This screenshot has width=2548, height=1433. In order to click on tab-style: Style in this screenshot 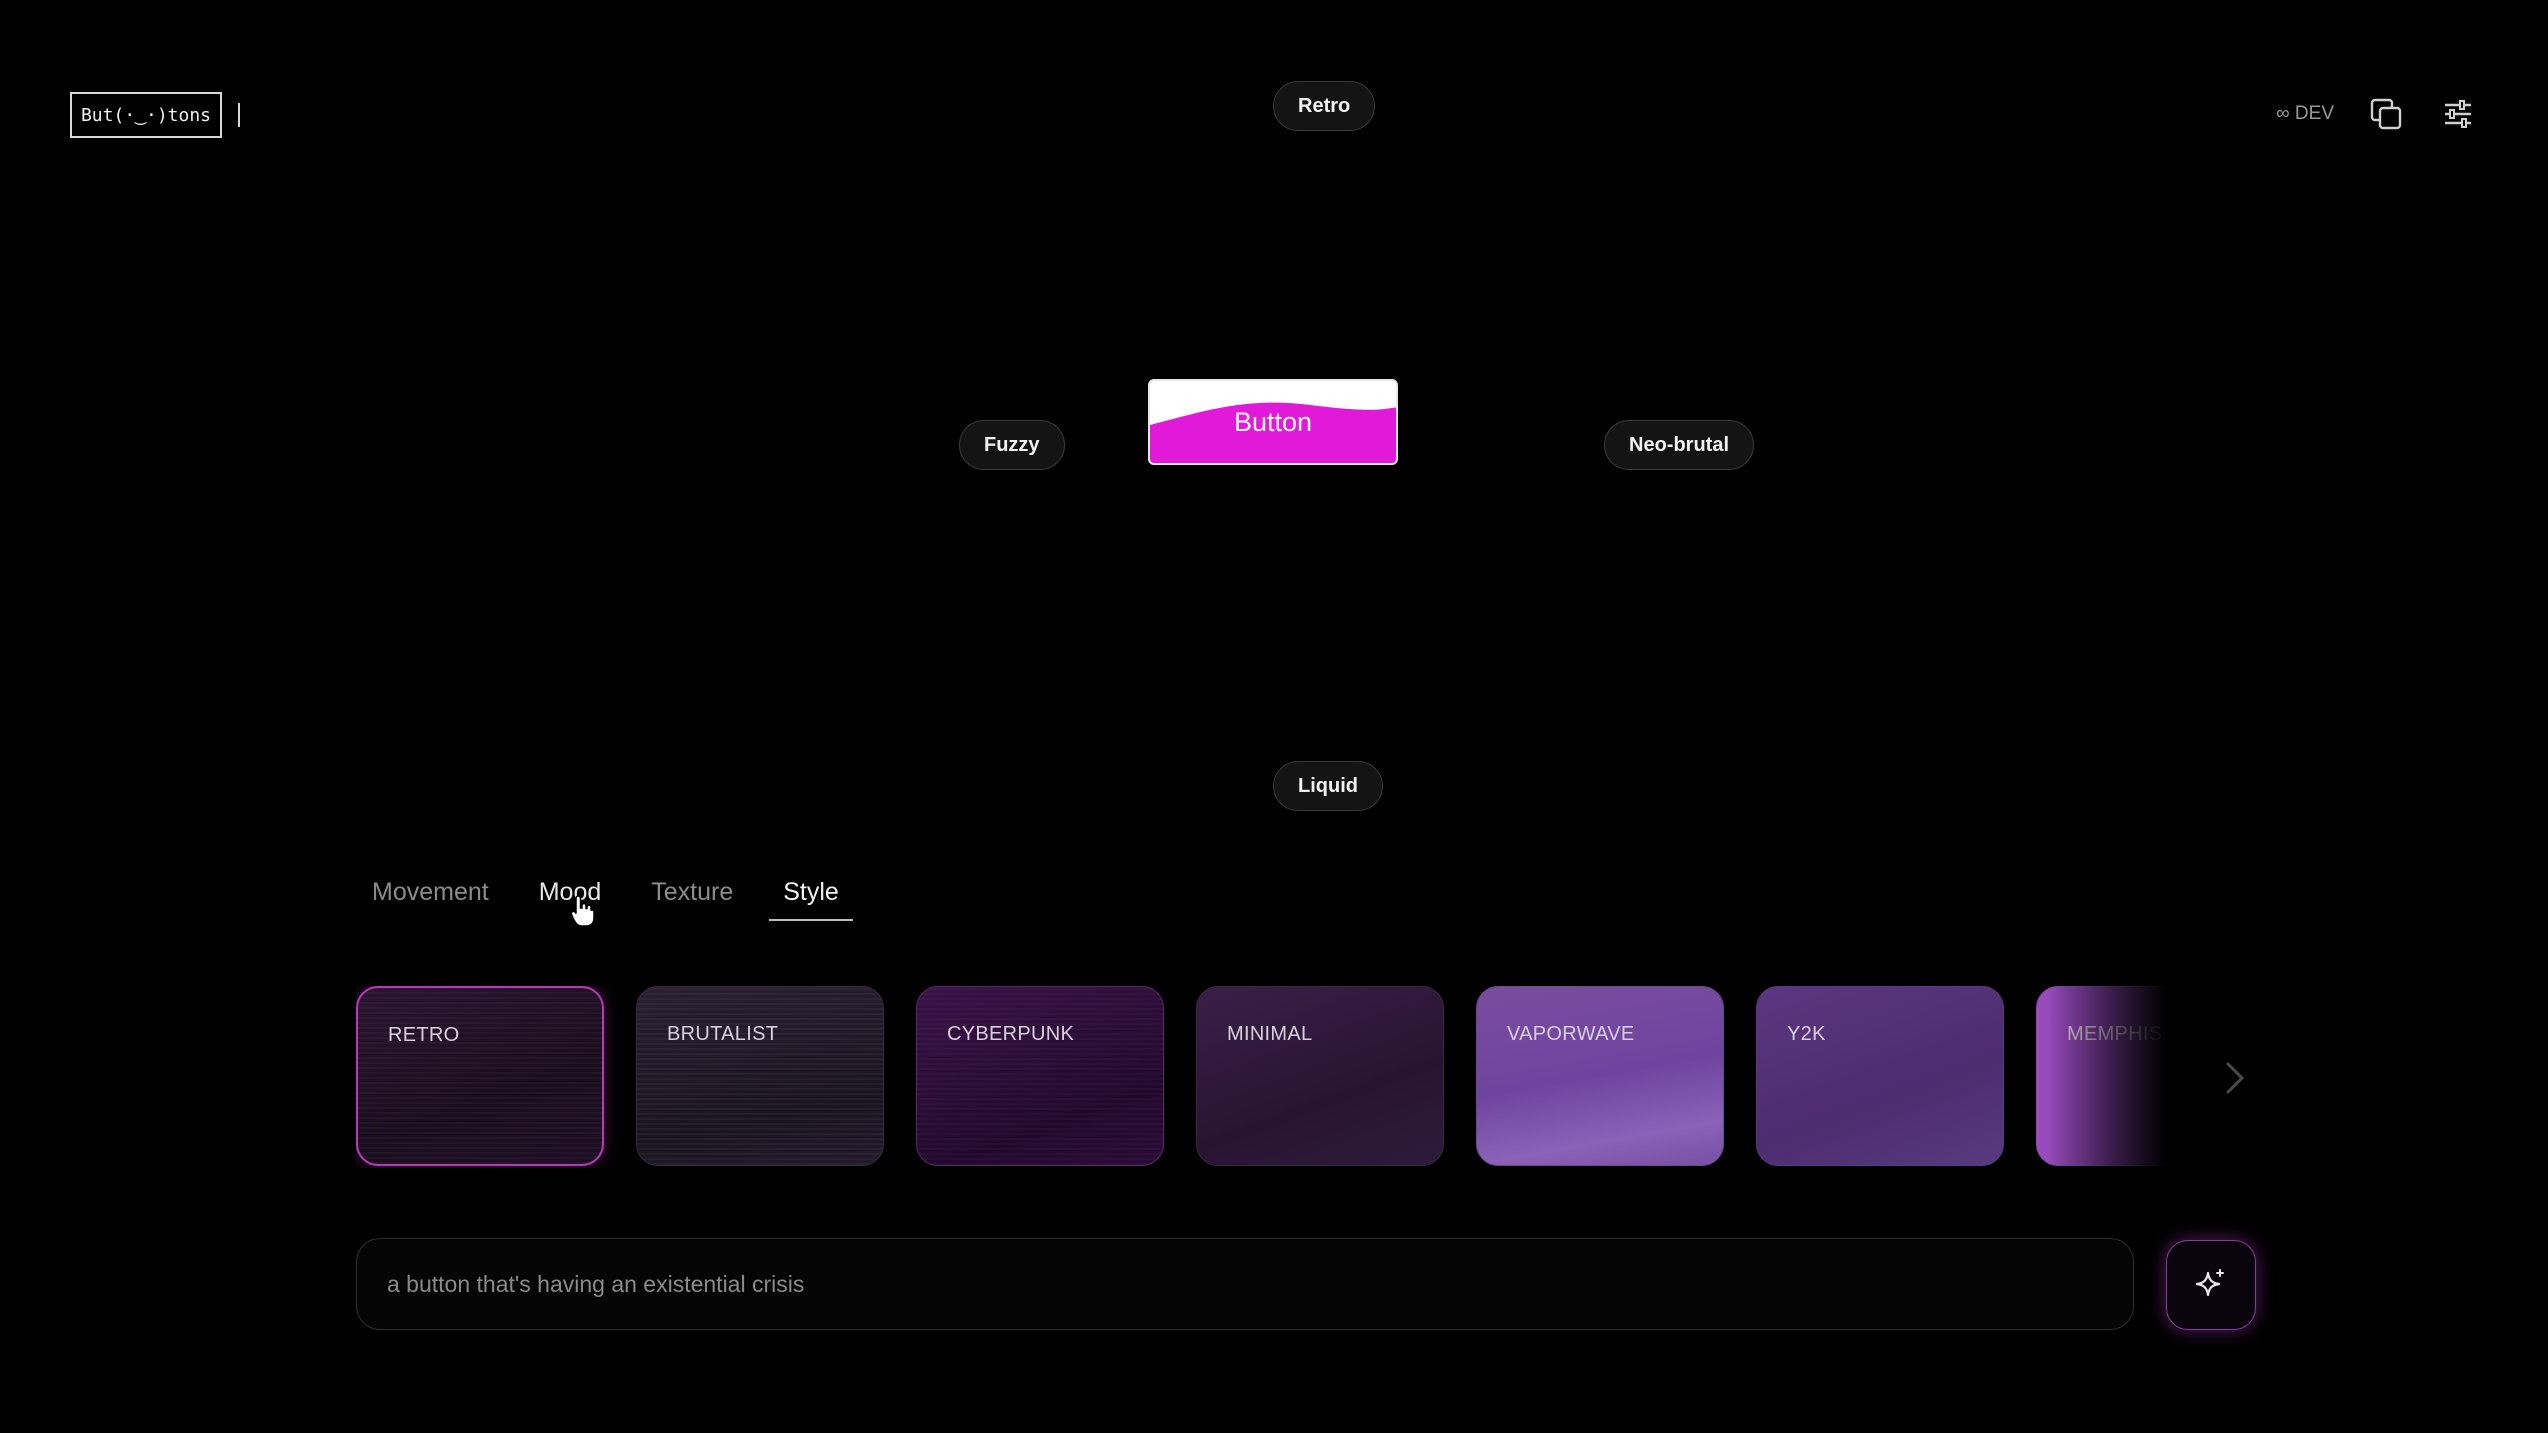, I will do `click(811, 896)`.